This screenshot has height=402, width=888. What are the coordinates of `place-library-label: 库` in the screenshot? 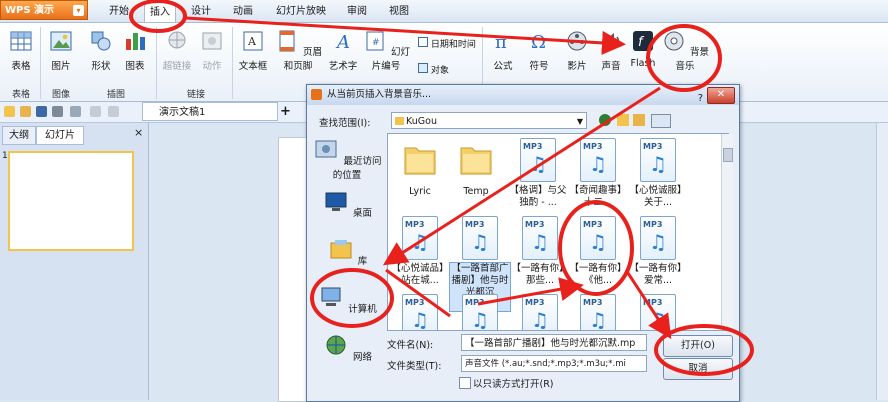 It's located at (362, 261).